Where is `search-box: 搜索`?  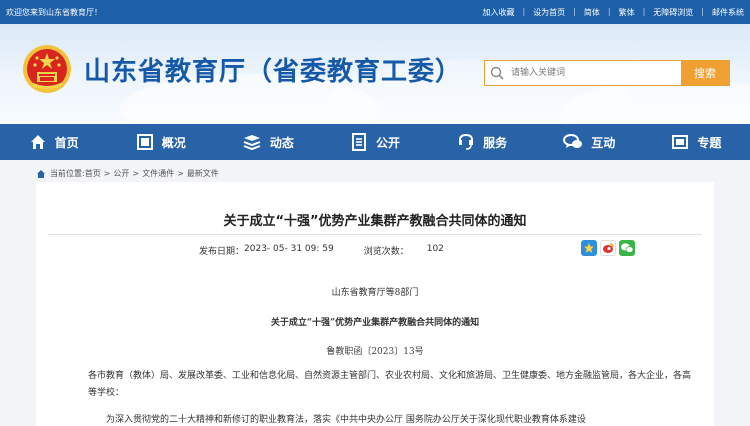 search-box: 搜索 is located at coordinates (607, 73).